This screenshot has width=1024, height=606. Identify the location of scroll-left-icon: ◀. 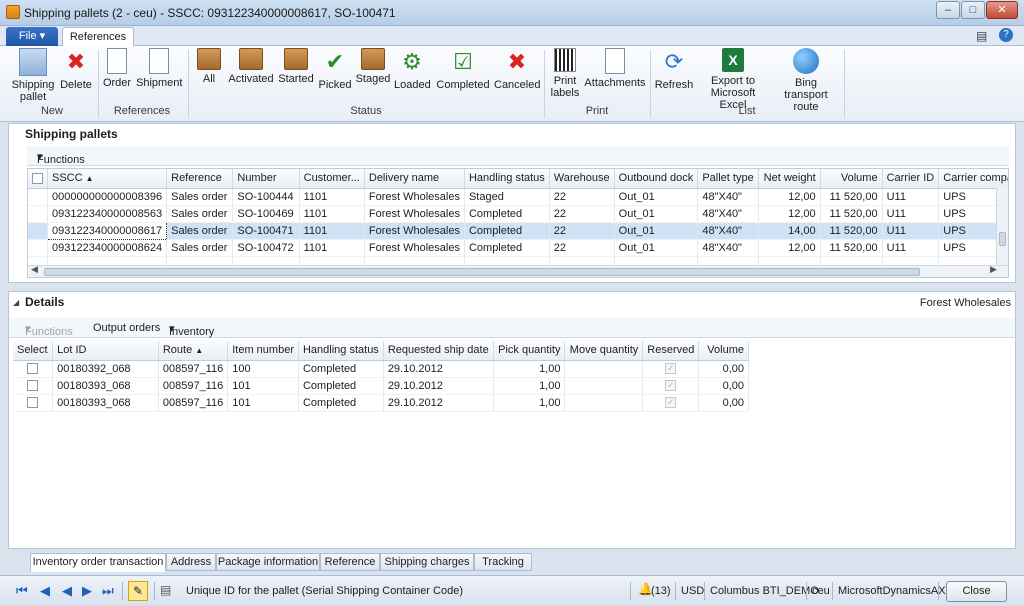
(34, 269).